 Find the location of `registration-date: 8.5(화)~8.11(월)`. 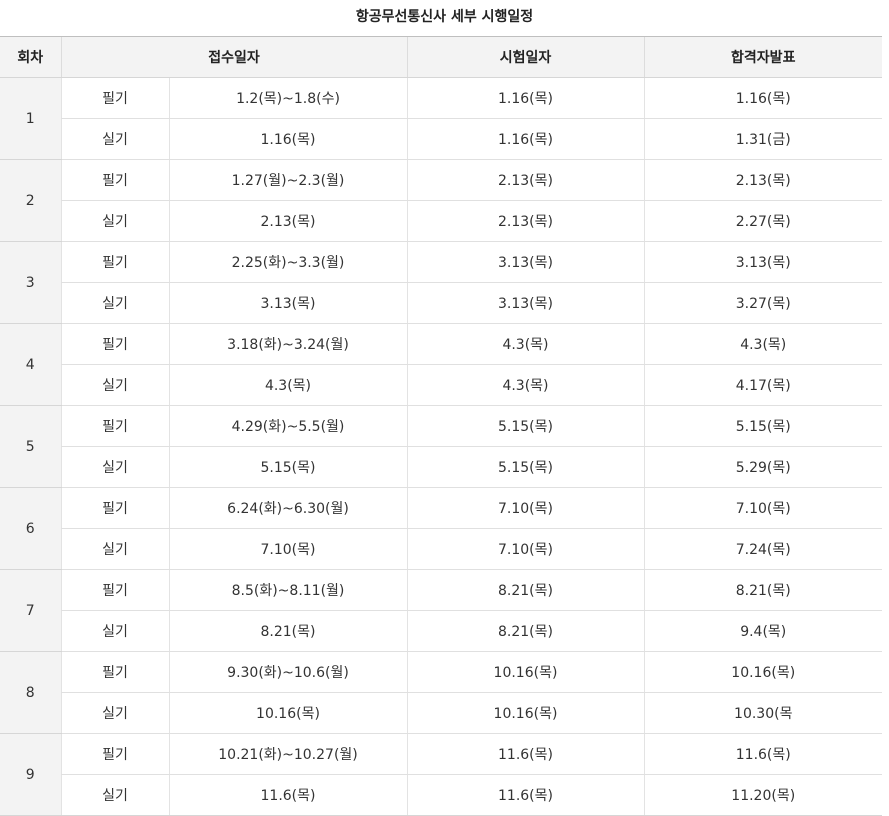

registration-date: 8.5(화)~8.11(월) is located at coordinates (287, 590).